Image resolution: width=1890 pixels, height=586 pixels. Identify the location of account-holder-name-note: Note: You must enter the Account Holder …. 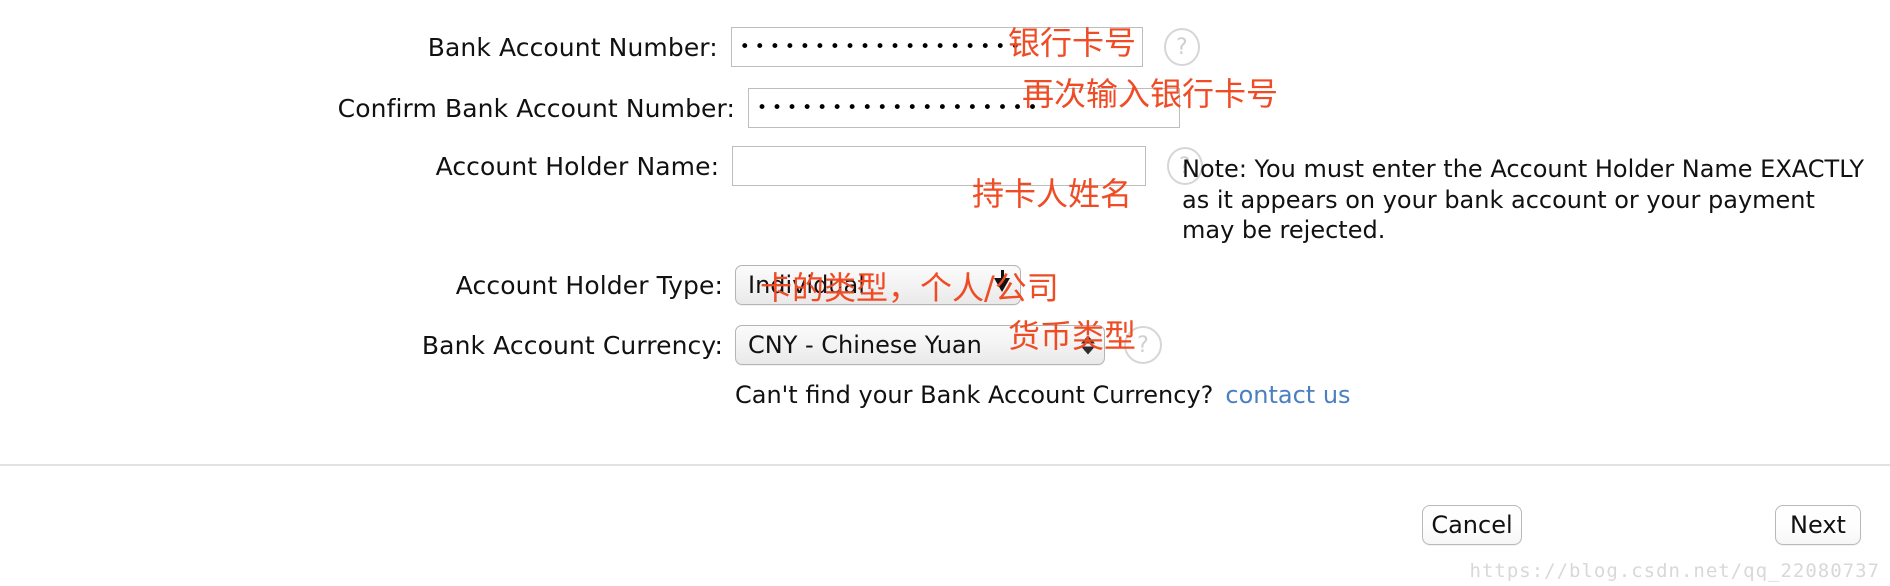
(1523, 200).